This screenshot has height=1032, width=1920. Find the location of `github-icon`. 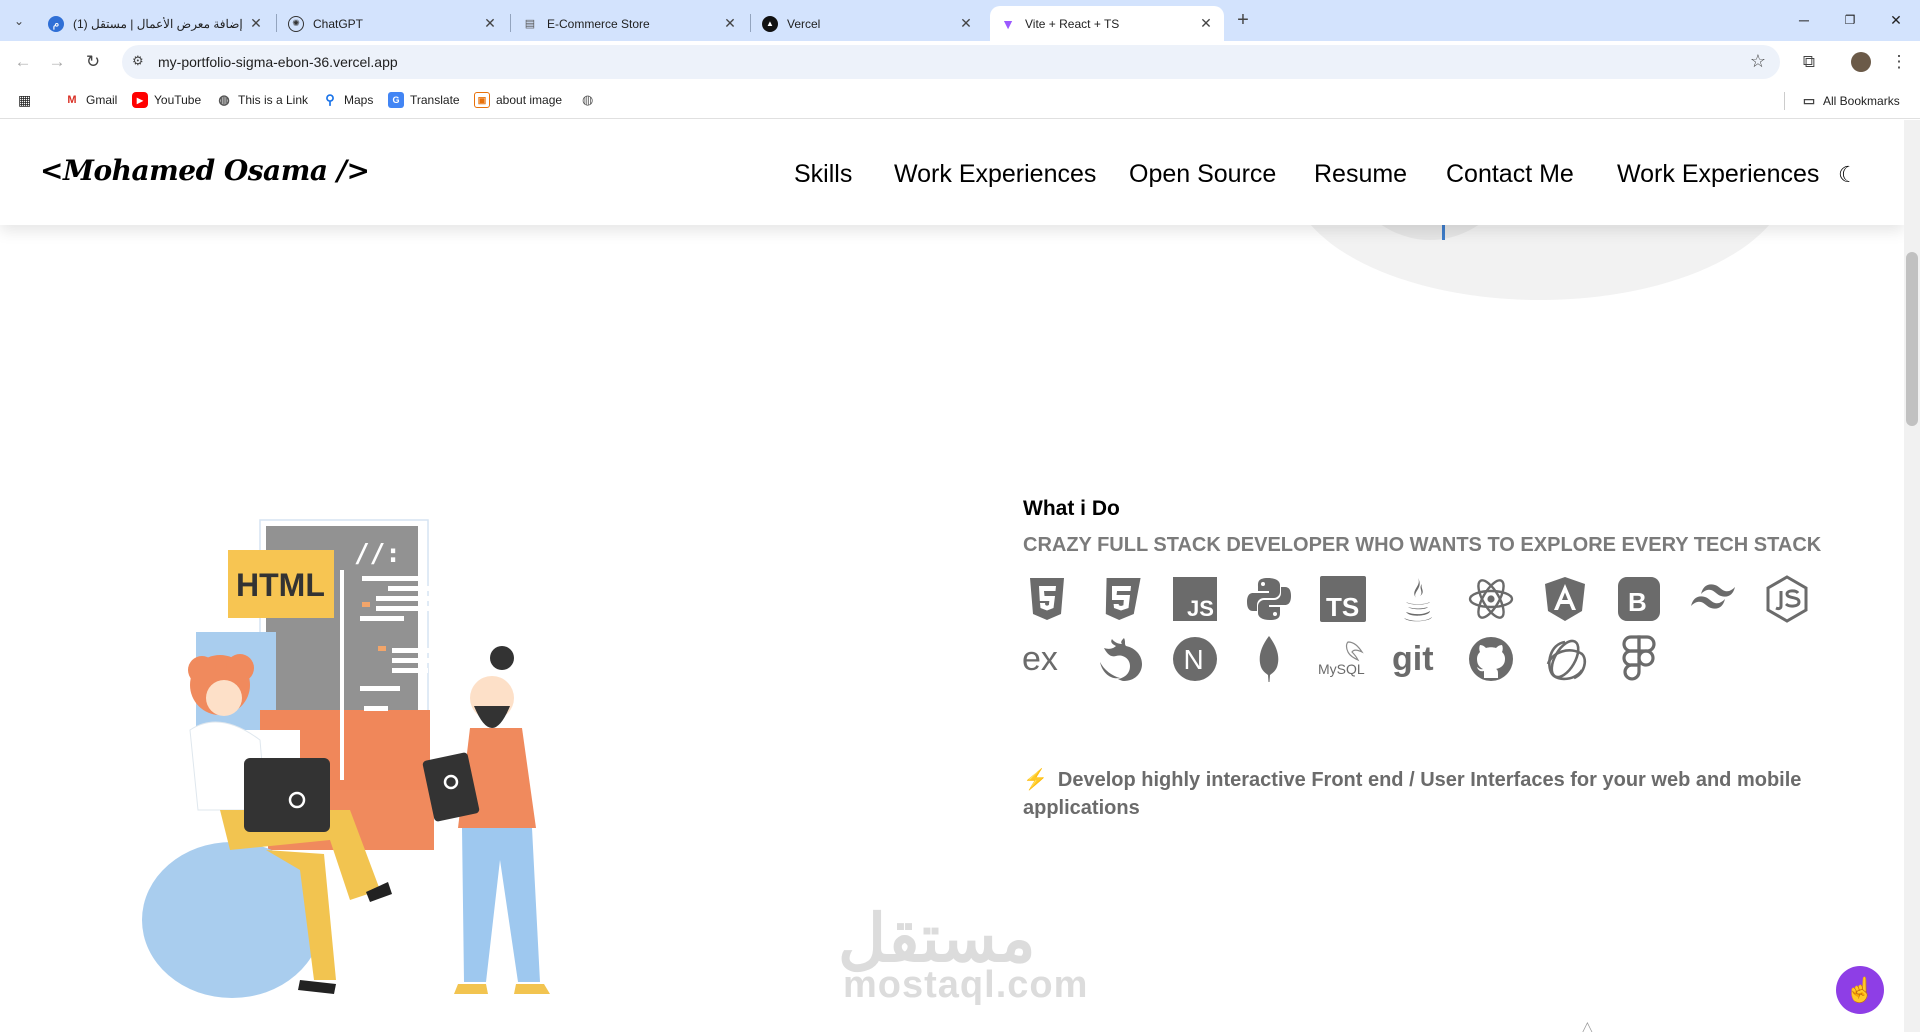

github-icon is located at coordinates (1491, 659).